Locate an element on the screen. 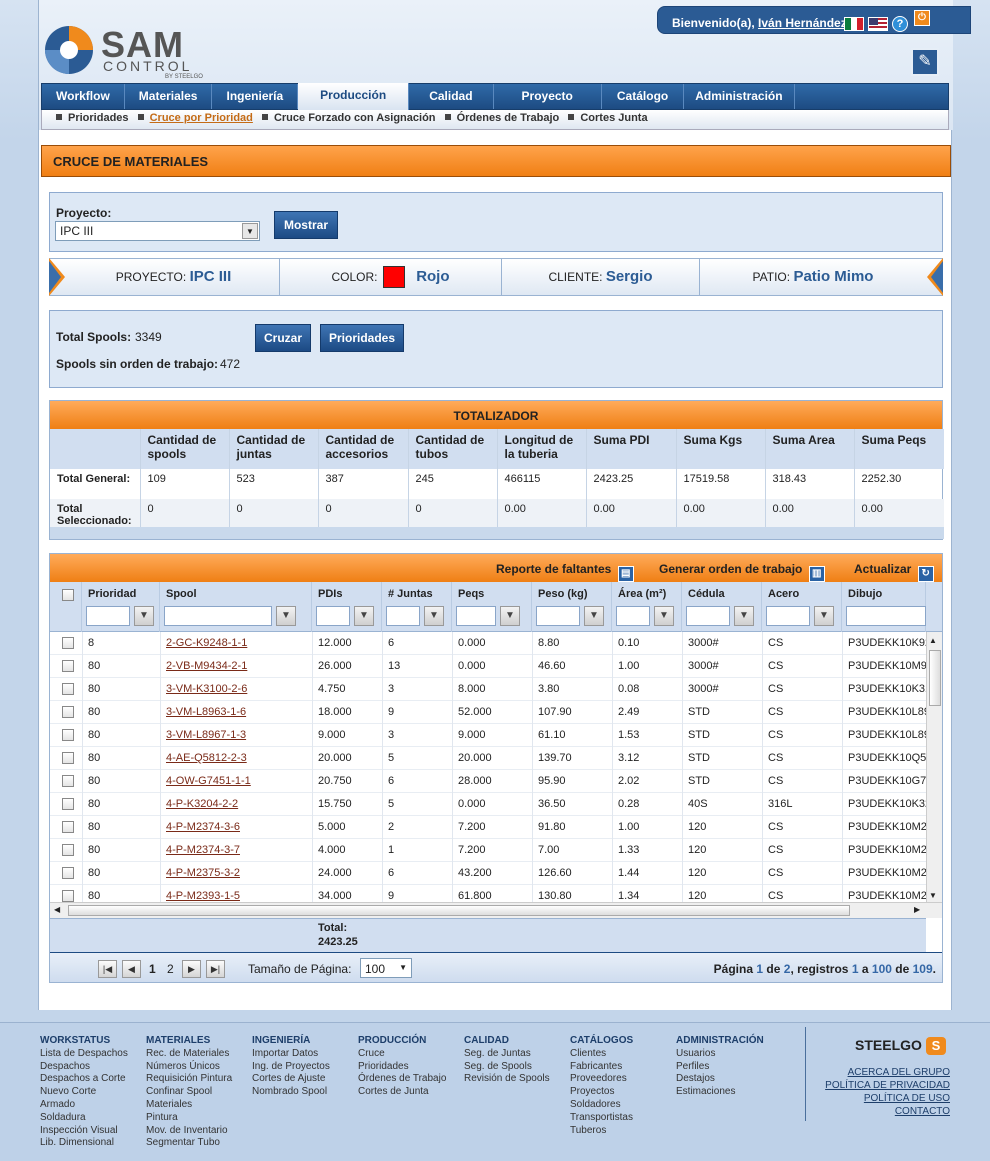  cell-spool: 2-GC-K9248-1-1 is located at coordinates (206, 643).